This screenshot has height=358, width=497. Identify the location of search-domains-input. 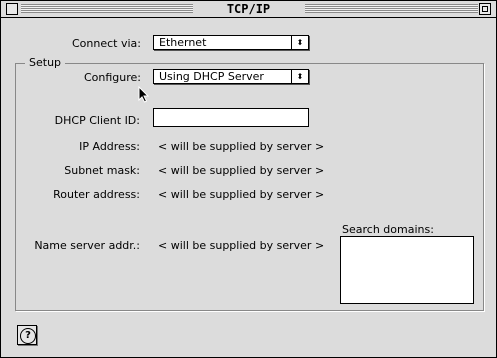
(407, 270).